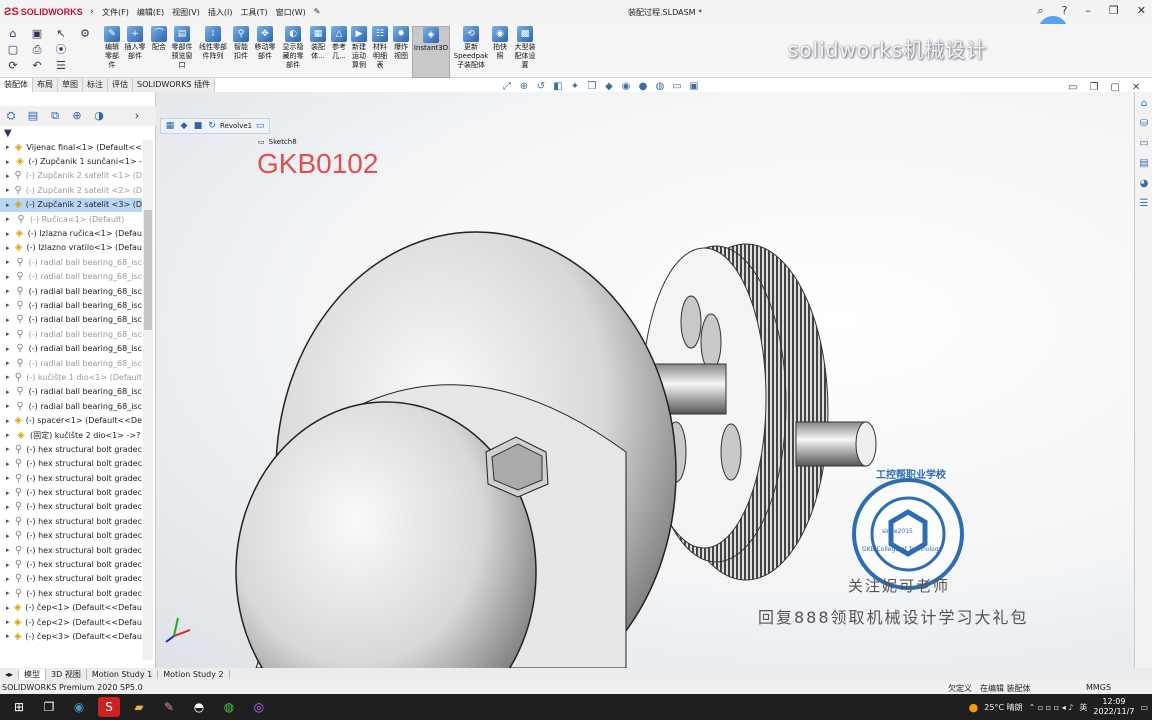 The image size is (1152, 720). I want to click on browser-icon: ◉, so click(79, 707).